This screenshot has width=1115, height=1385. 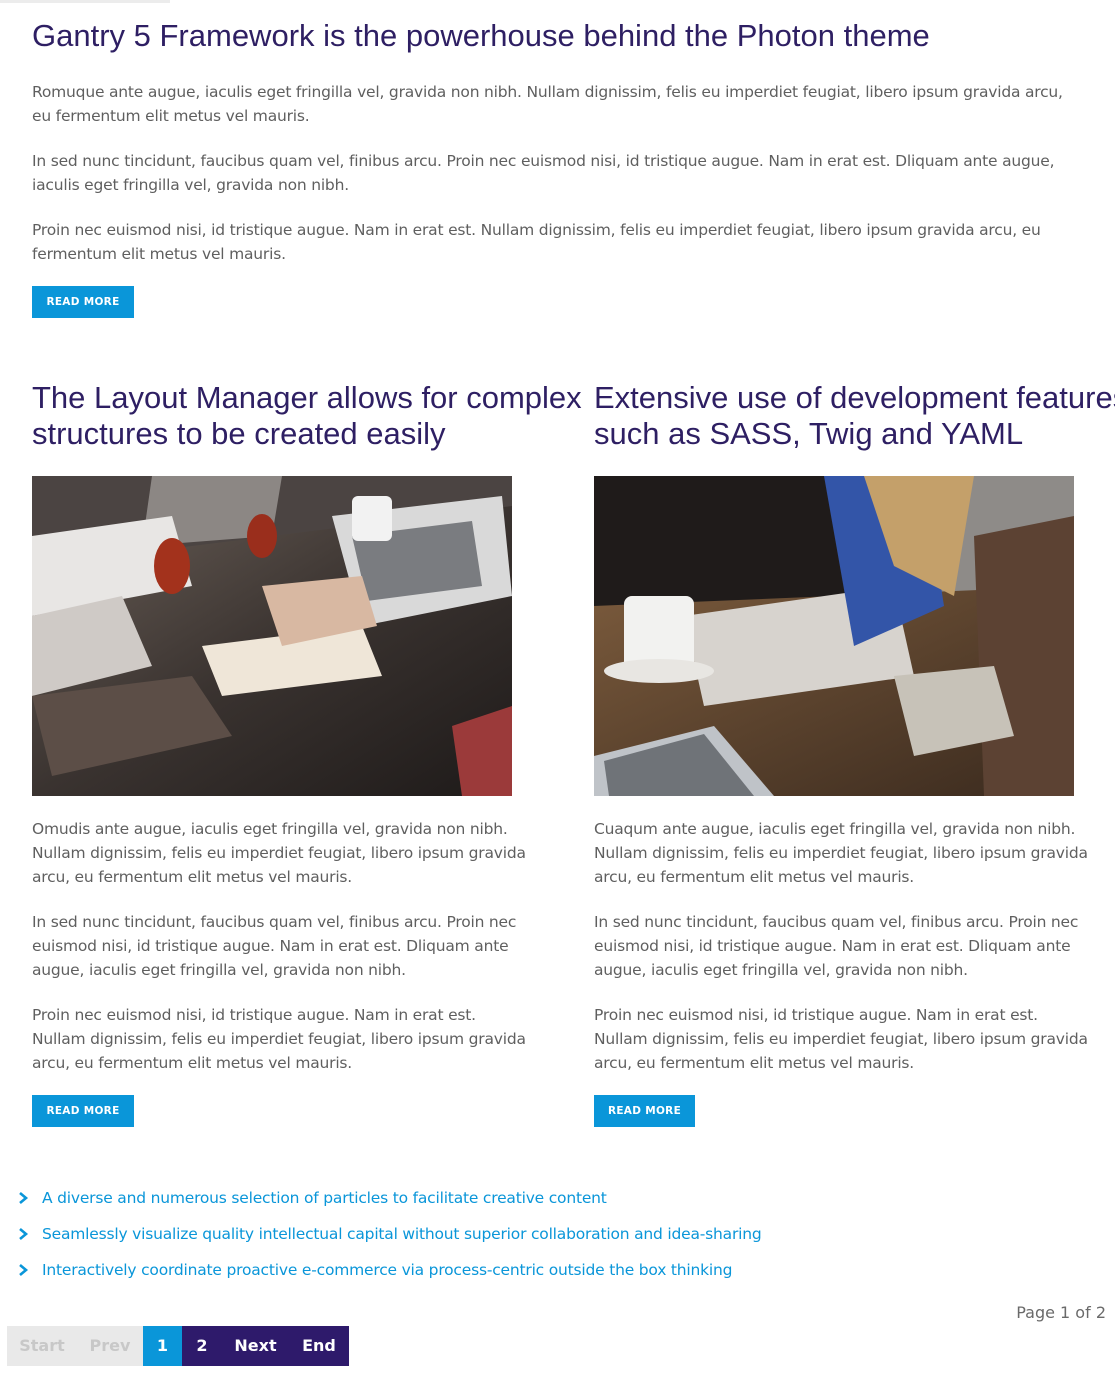 I want to click on article-image-writing-notes, so click(x=834, y=636).